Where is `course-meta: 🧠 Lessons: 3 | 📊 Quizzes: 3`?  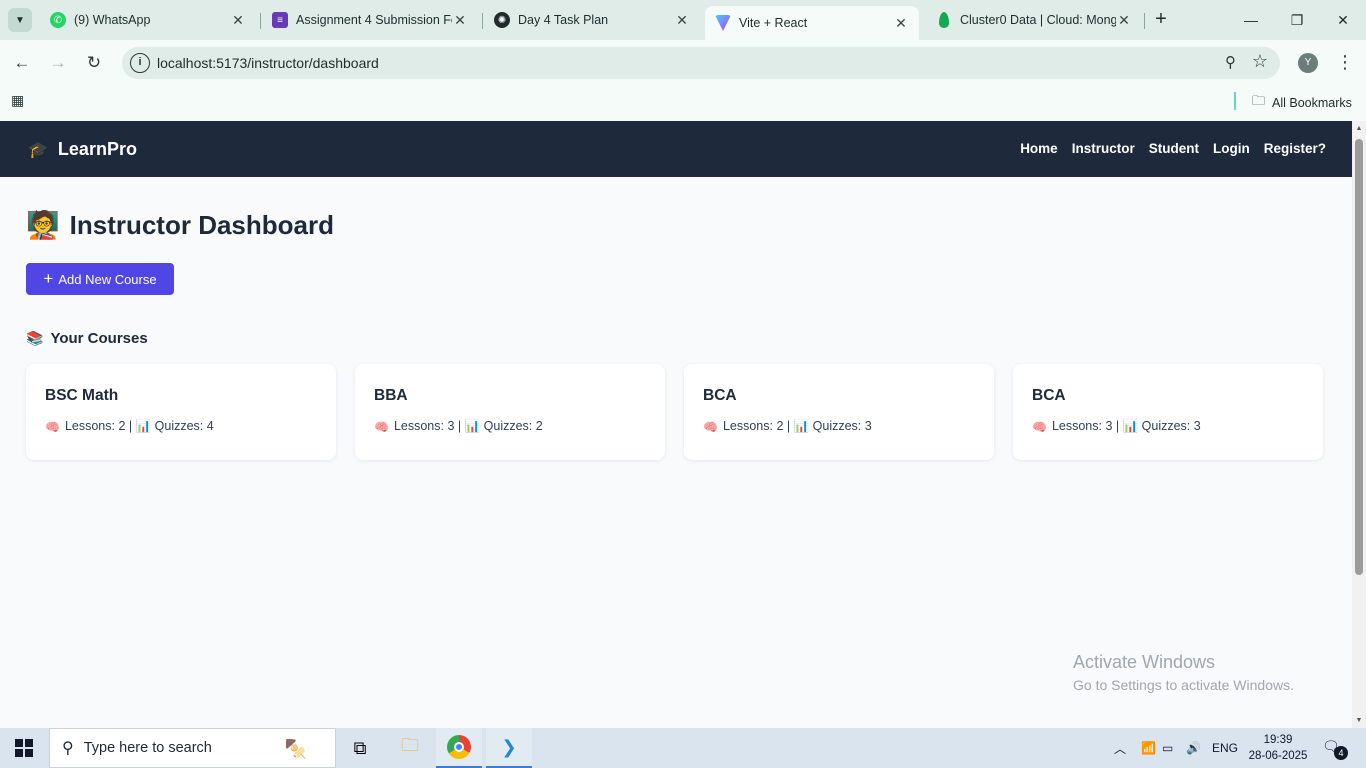
course-meta: 🧠 Lessons: 3 | 📊 Quizzes: 3 is located at coordinates (1168, 426).